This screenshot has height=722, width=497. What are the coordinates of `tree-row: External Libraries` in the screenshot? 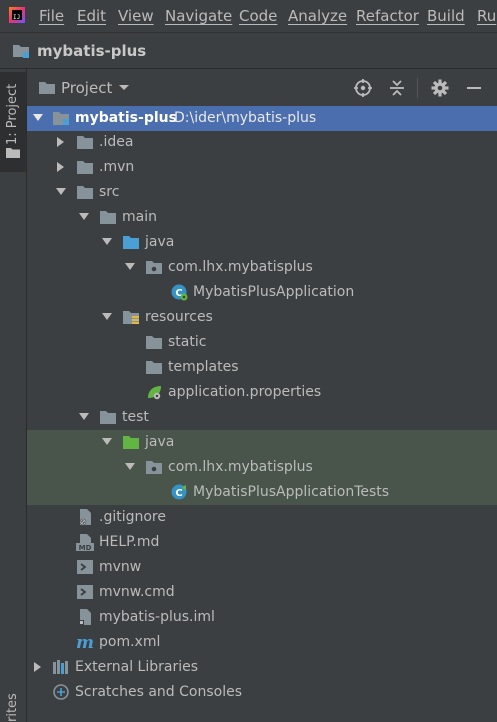 It's located at (262, 667).